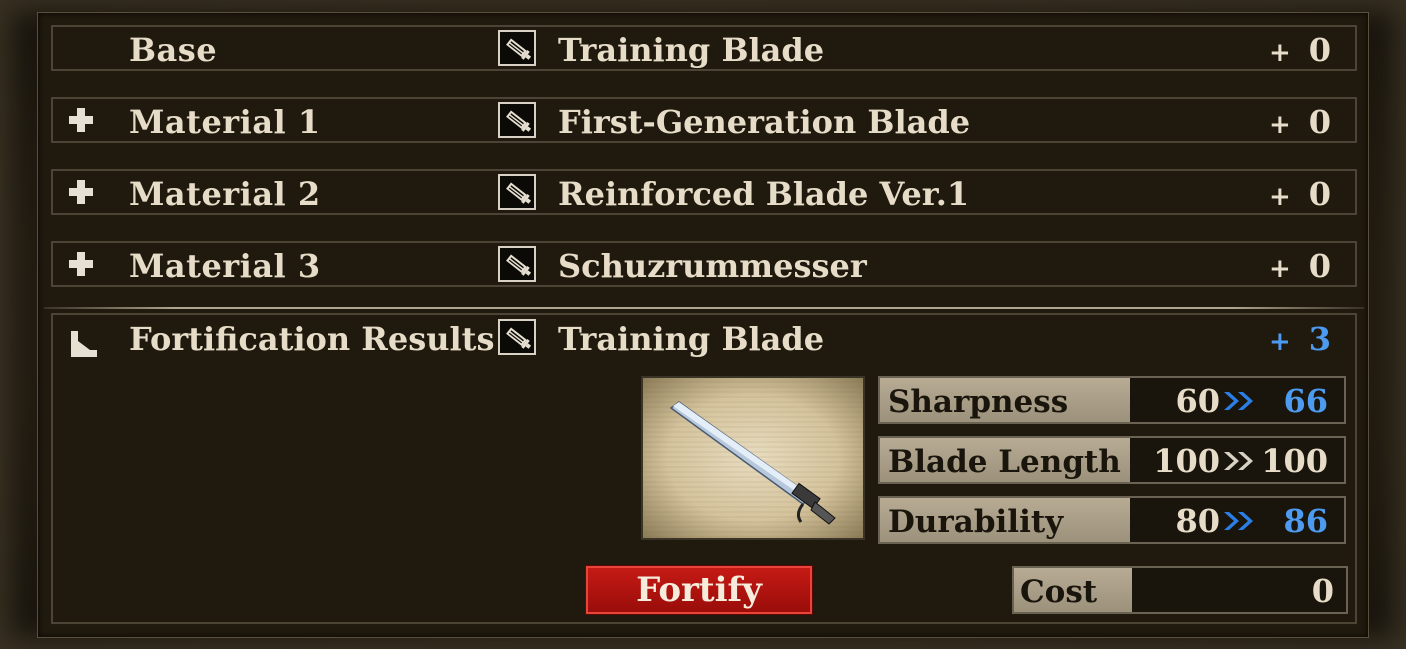  Describe the element at coordinates (764, 122) in the screenshot. I see `weapon-name: First-Generation Blade` at that location.